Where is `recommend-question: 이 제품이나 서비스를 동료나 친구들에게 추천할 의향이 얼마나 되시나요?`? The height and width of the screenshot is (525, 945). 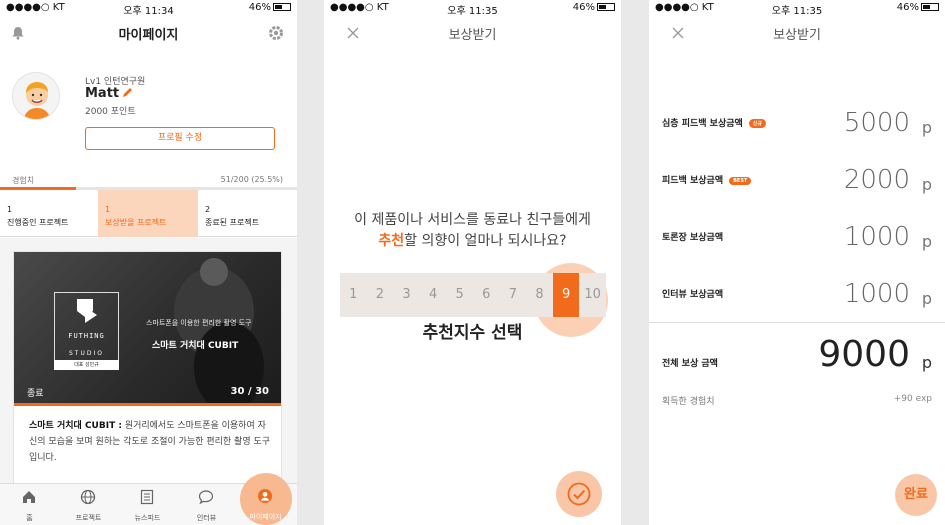
recommend-question: 이 제품이나 서비스를 동료나 친구들에게 추천할 의향이 얼마나 되시나요? is located at coordinates (472, 230).